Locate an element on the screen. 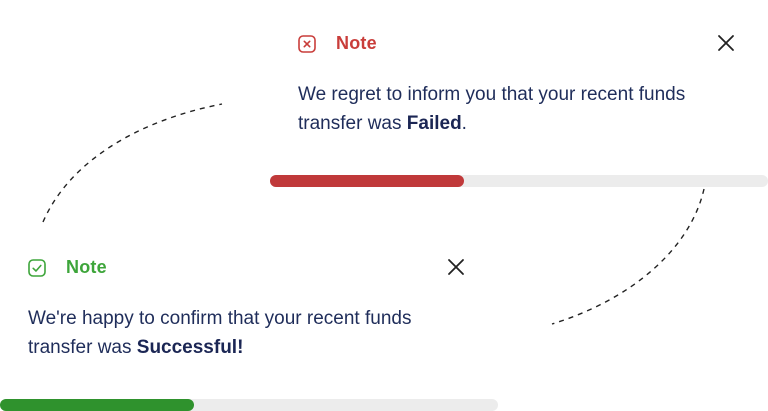 This screenshot has height=411, width=768. success-toast-close-icon is located at coordinates (456, 267).